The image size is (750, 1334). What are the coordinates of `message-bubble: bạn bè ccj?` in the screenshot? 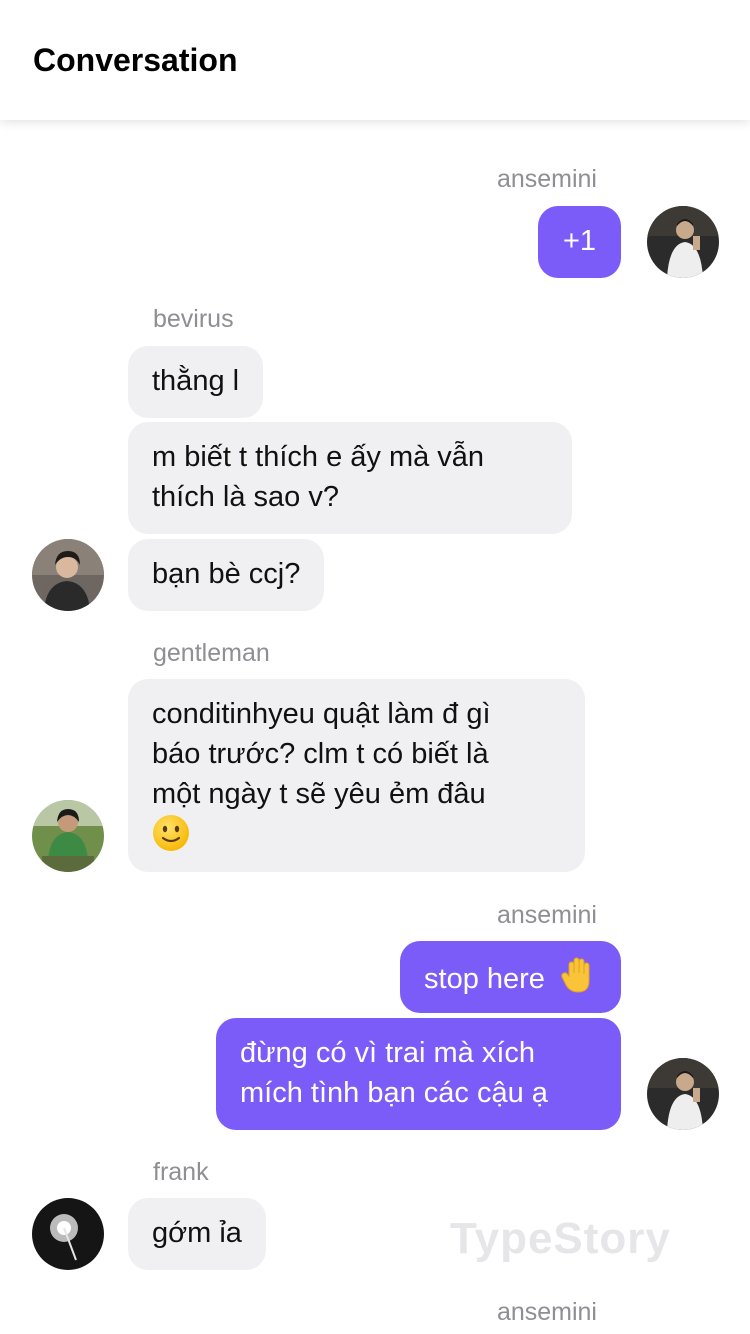 It's located at (226, 575).